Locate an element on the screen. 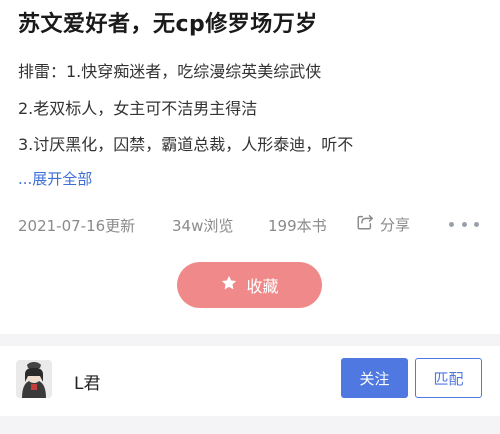  updated-date: 2021-07-16更新 is located at coordinates (77, 226).